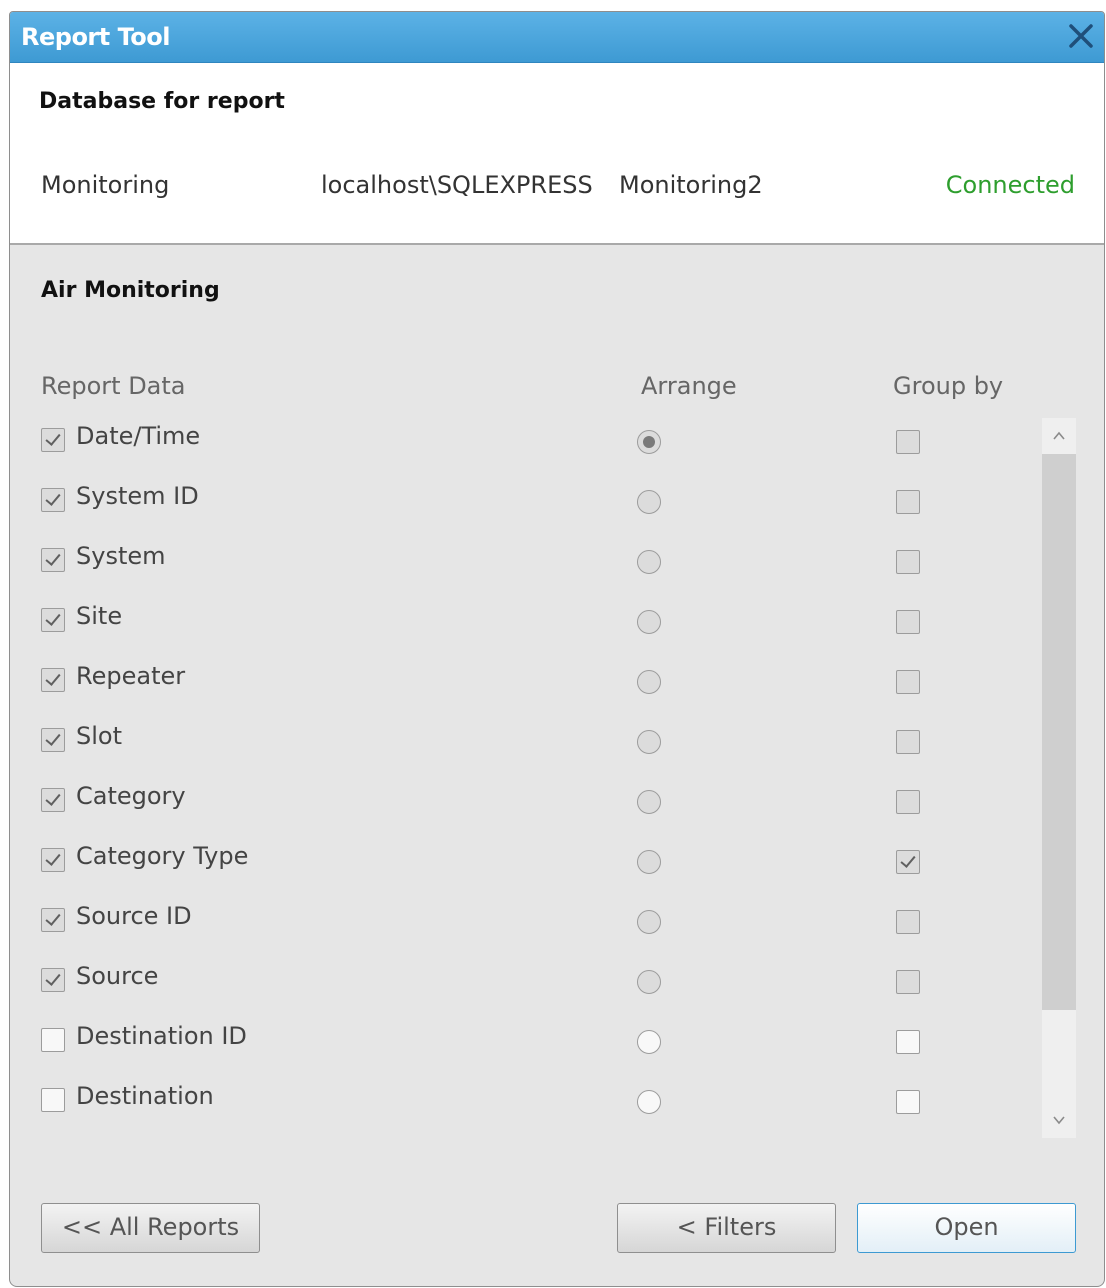 Image resolution: width=1106 pixels, height=1288 pixels. What do you see at coordinates (113, 386) in the screenshot?
I see `column-report-data: Report Data` at bounding box center [113, 386].